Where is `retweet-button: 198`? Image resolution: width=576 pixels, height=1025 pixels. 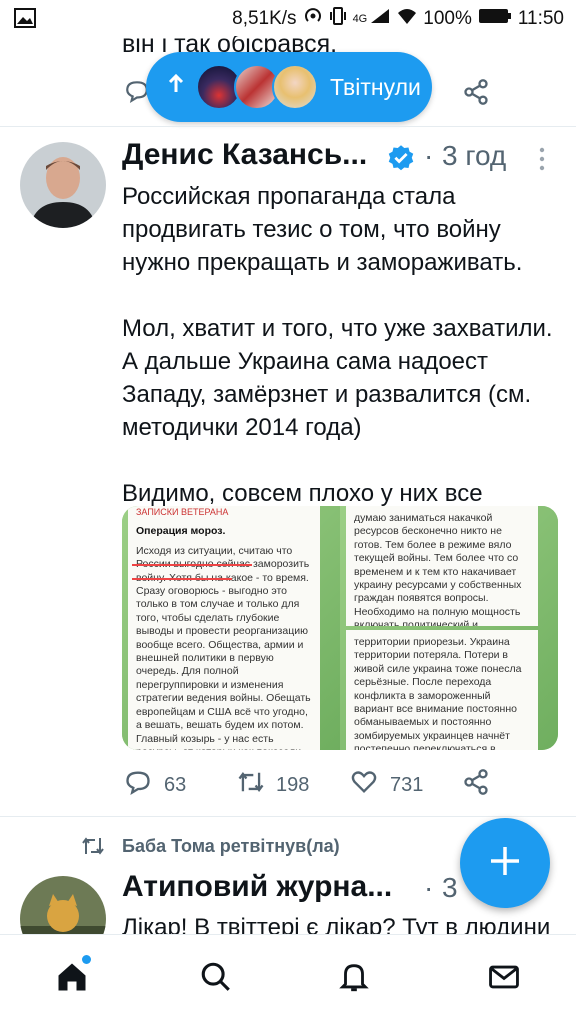
retweet-button: 198 is located at coordinates (272, 785).